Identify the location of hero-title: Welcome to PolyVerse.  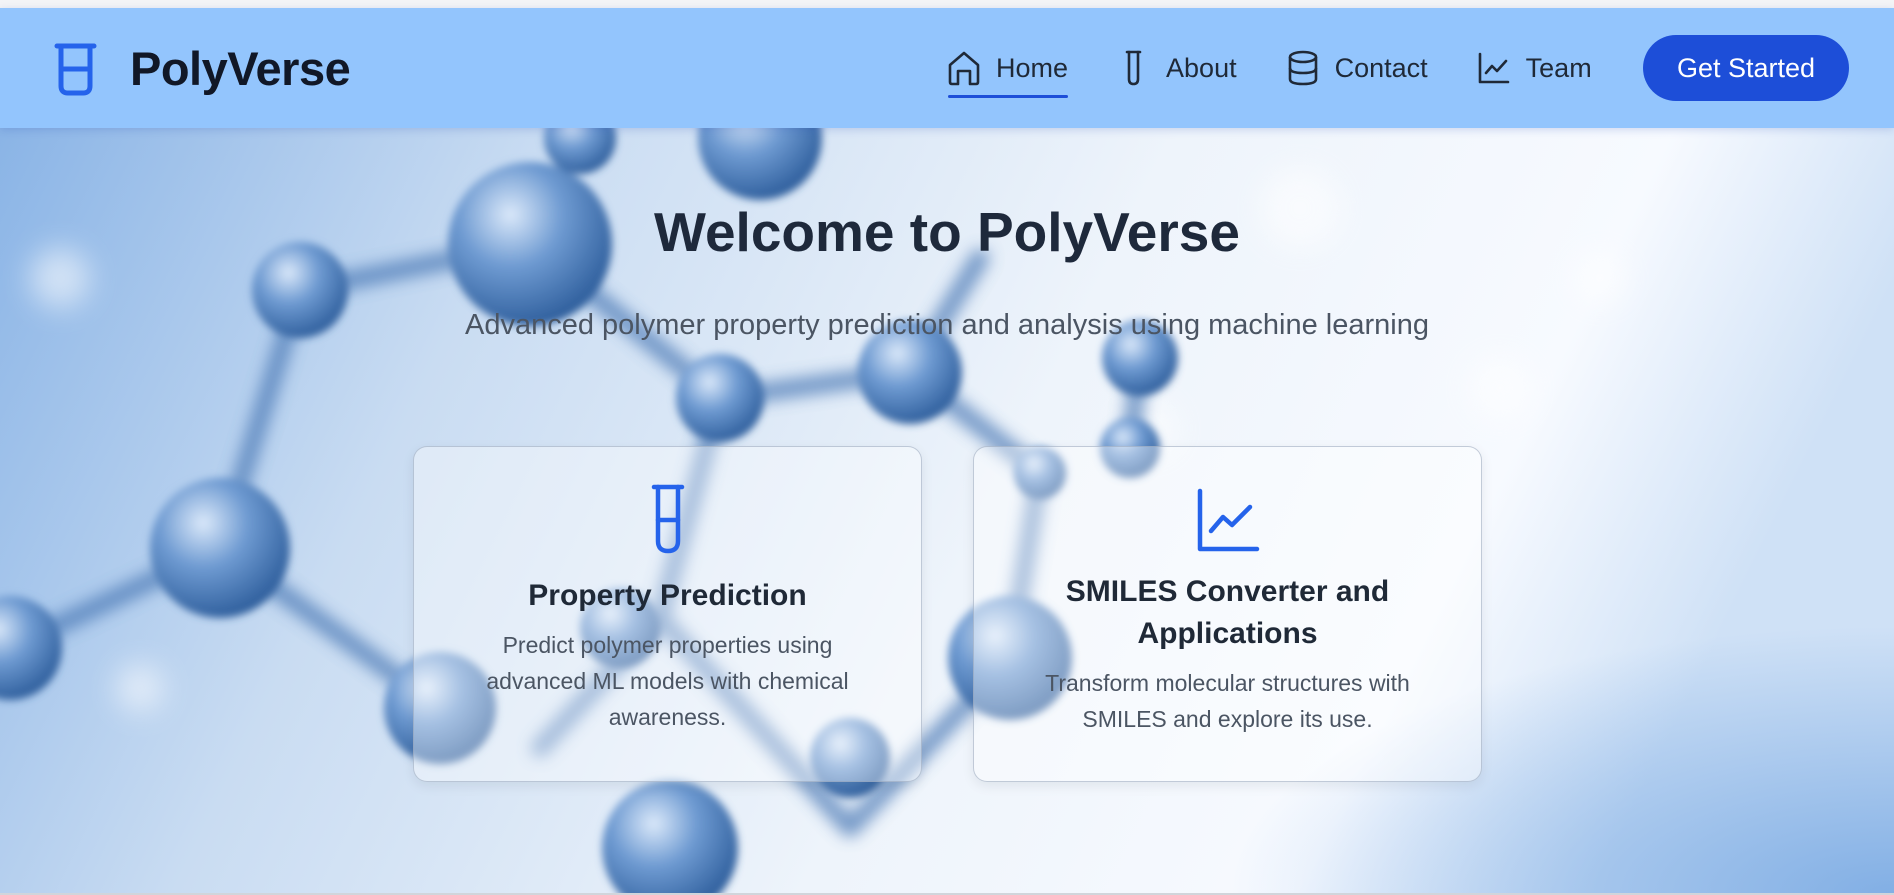
(947, 232).